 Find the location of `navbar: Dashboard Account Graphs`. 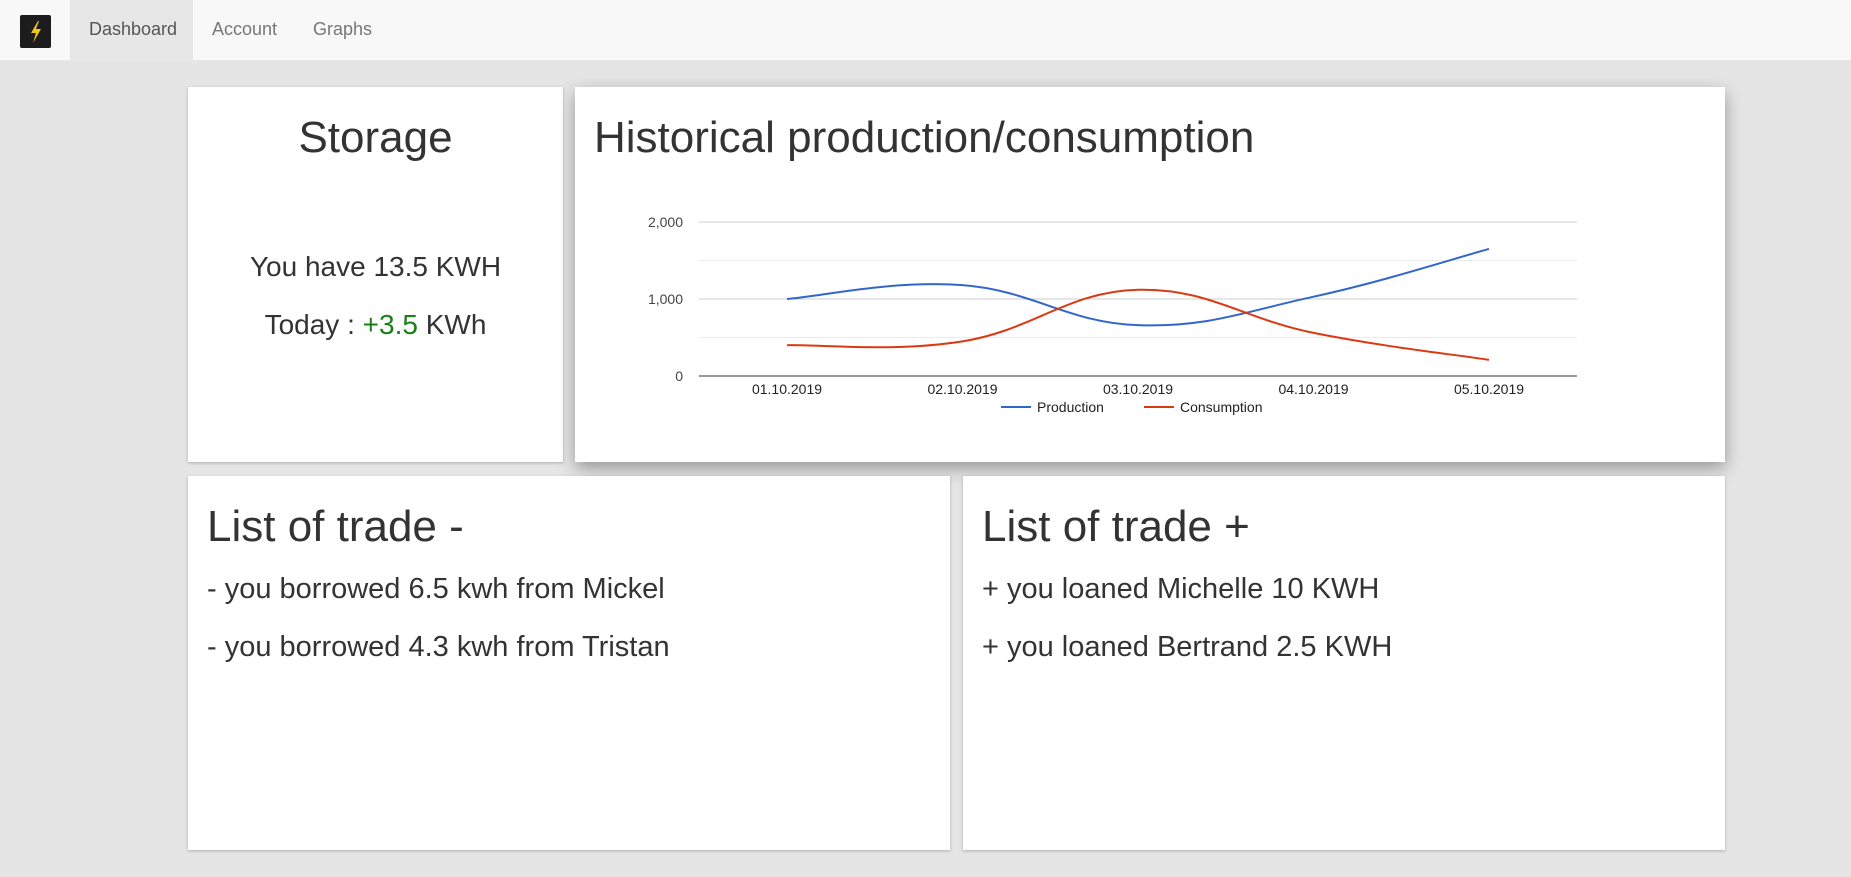

navbar: Dashboard Account Graphs is located at coordinates (925, 30).